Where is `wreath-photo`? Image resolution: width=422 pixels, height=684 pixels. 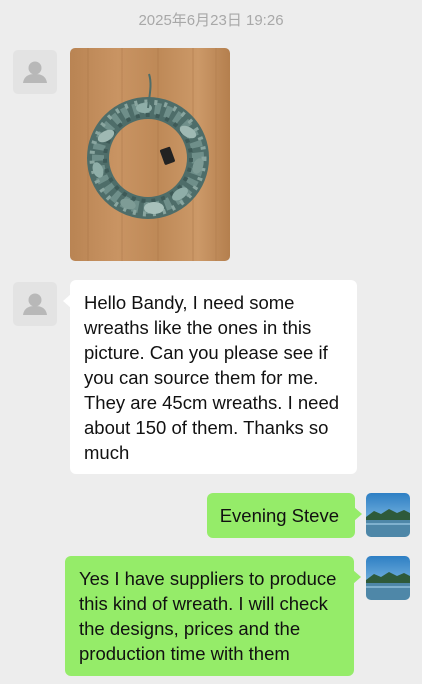
wreath-photo is located at coordinates (150, 154).